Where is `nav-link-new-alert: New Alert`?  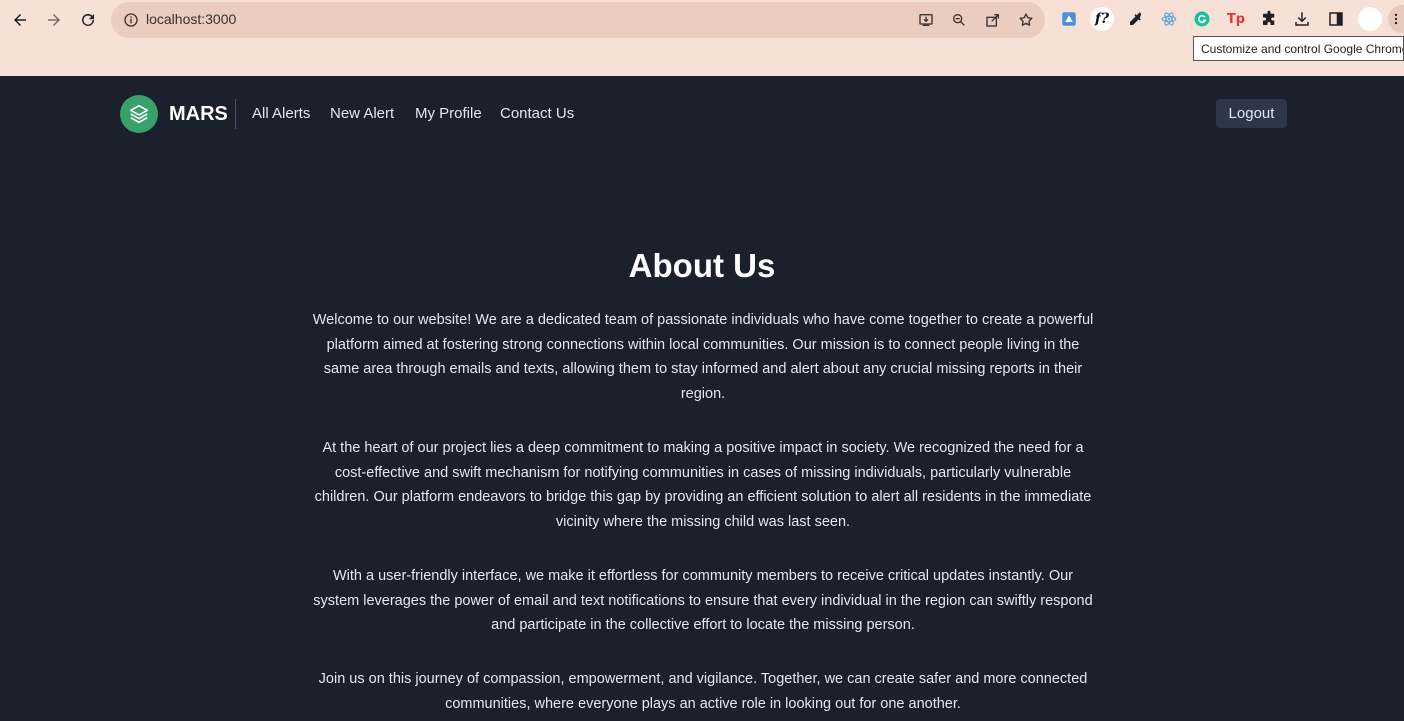 nav-link-new-alert: New Alert is located at coordinates (362, 113).